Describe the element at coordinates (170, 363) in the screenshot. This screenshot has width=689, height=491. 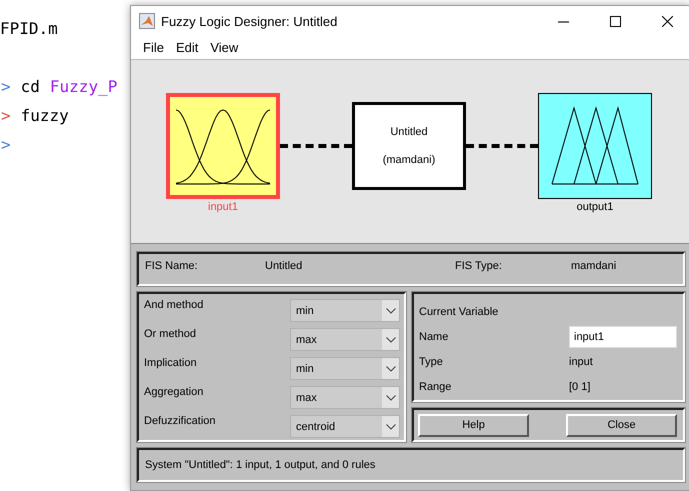
I see `method-label: Implication` at that location.